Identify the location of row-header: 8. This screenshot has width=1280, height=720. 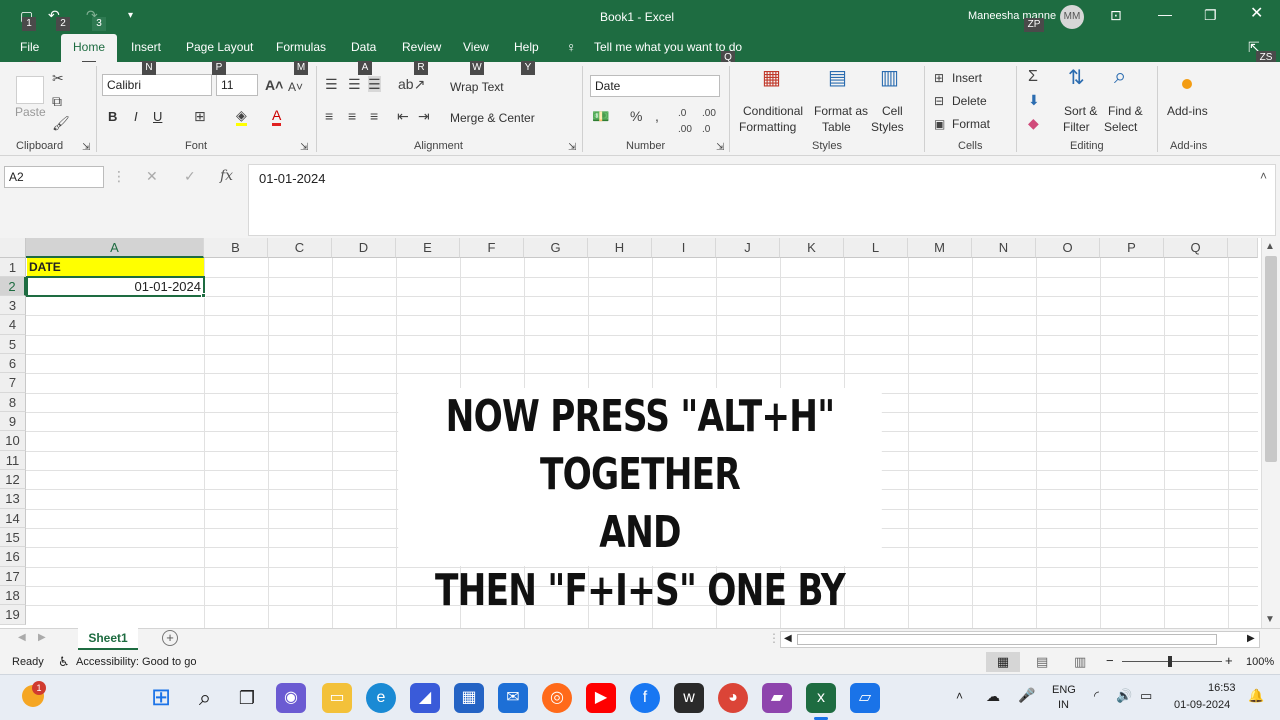
(13, 402).